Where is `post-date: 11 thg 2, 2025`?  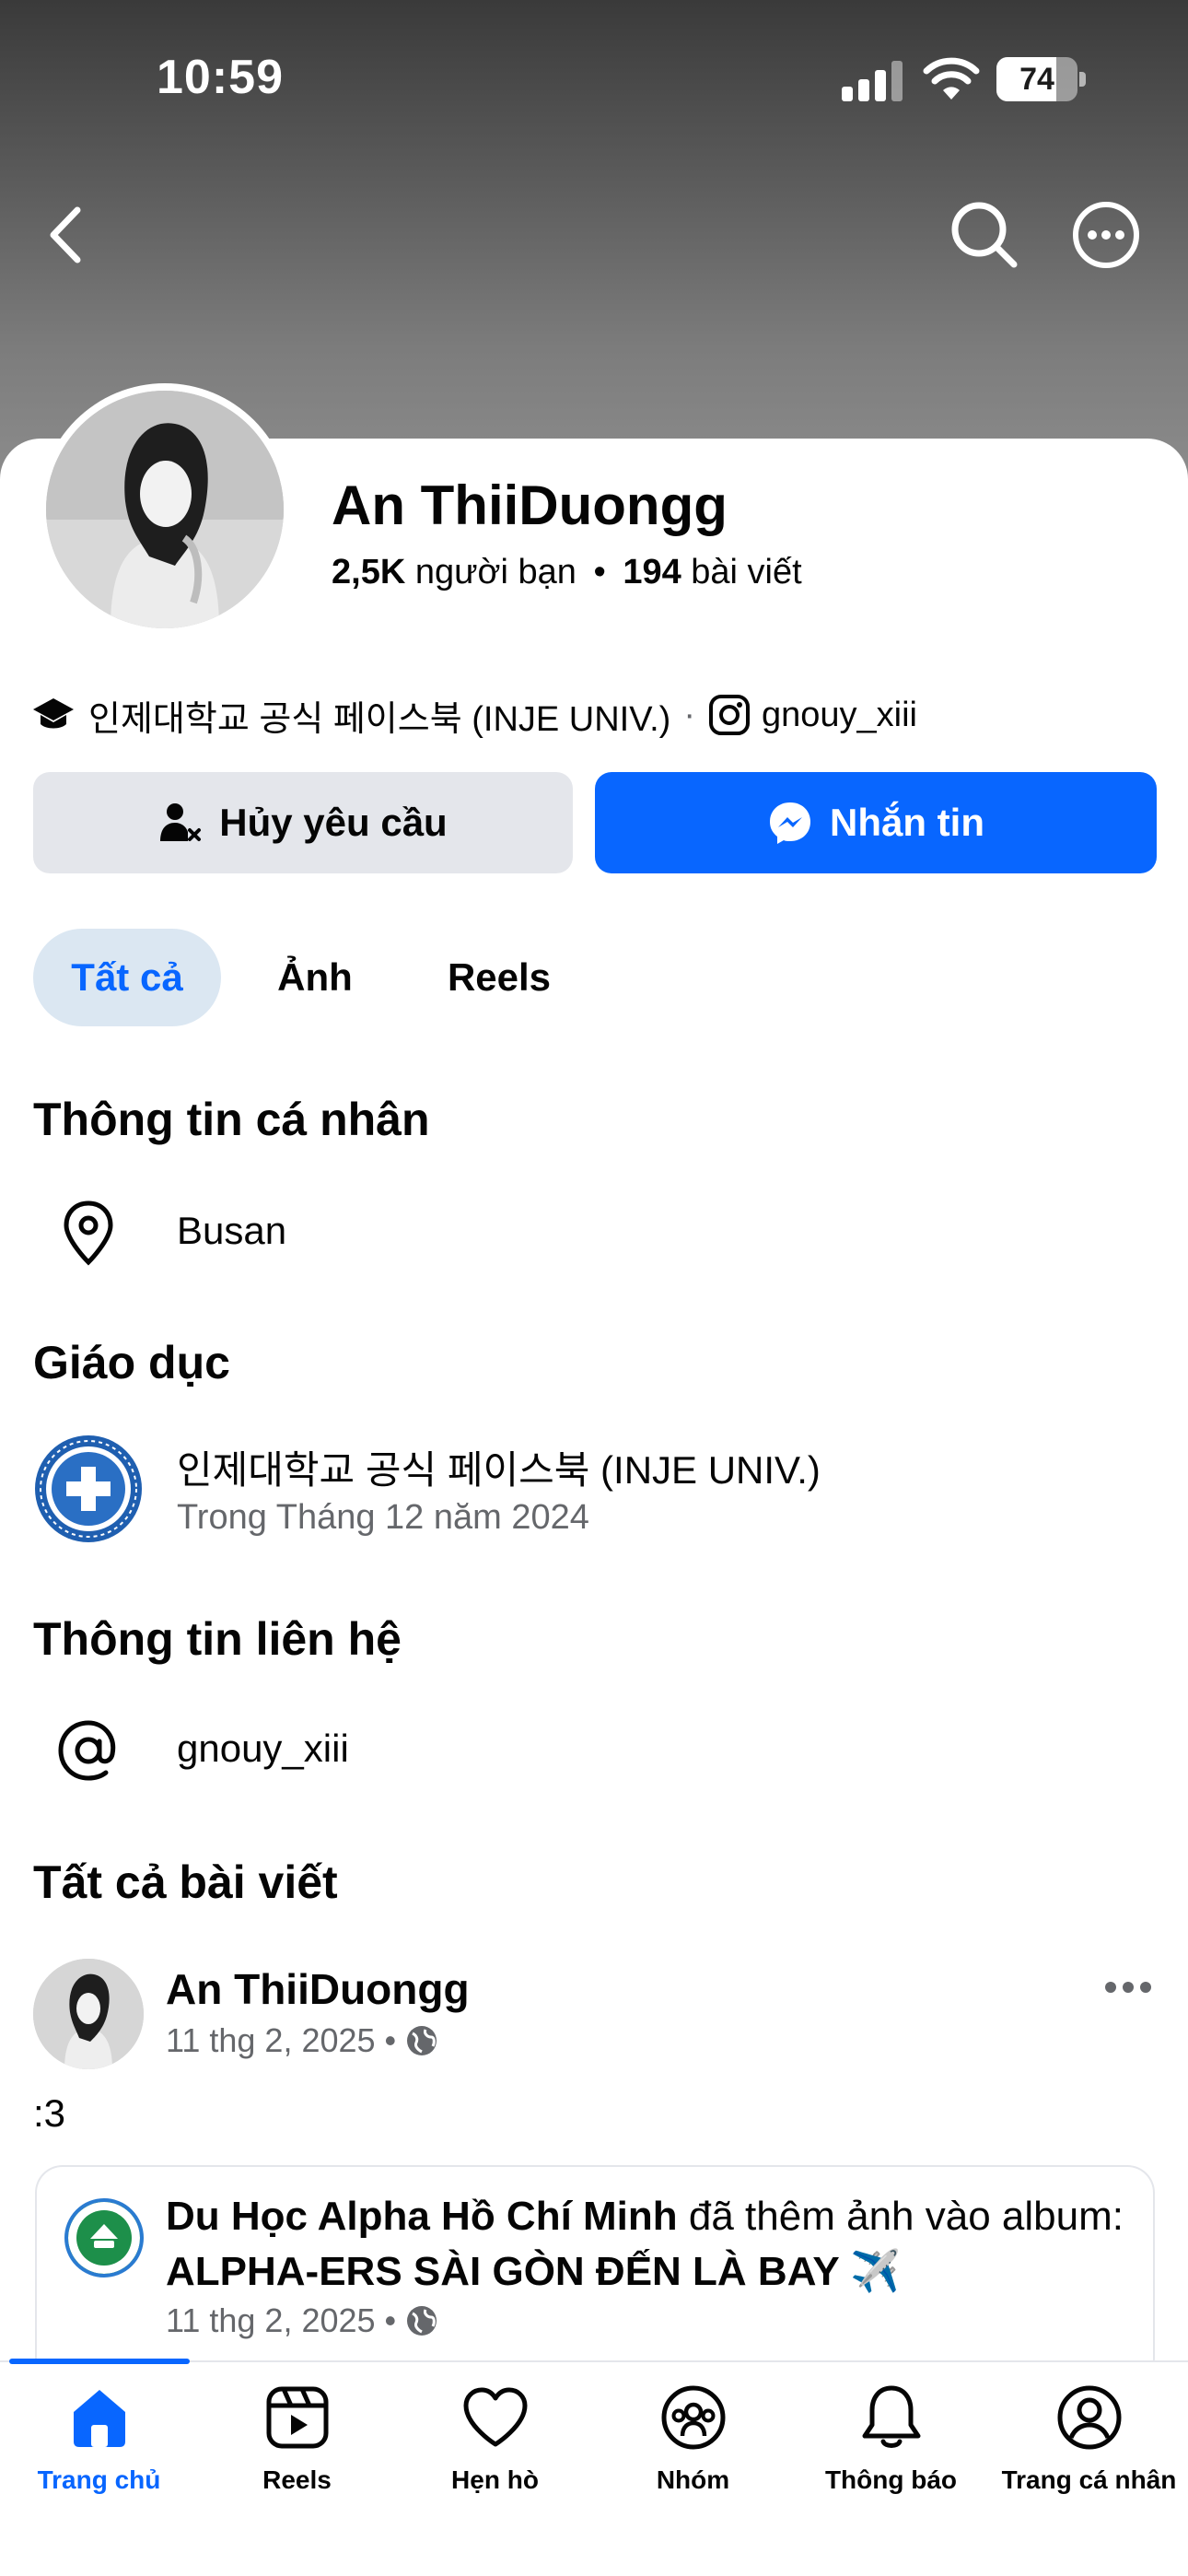 post-date: 11 thg 2, 2025 is located at coordinates (271, 2040).